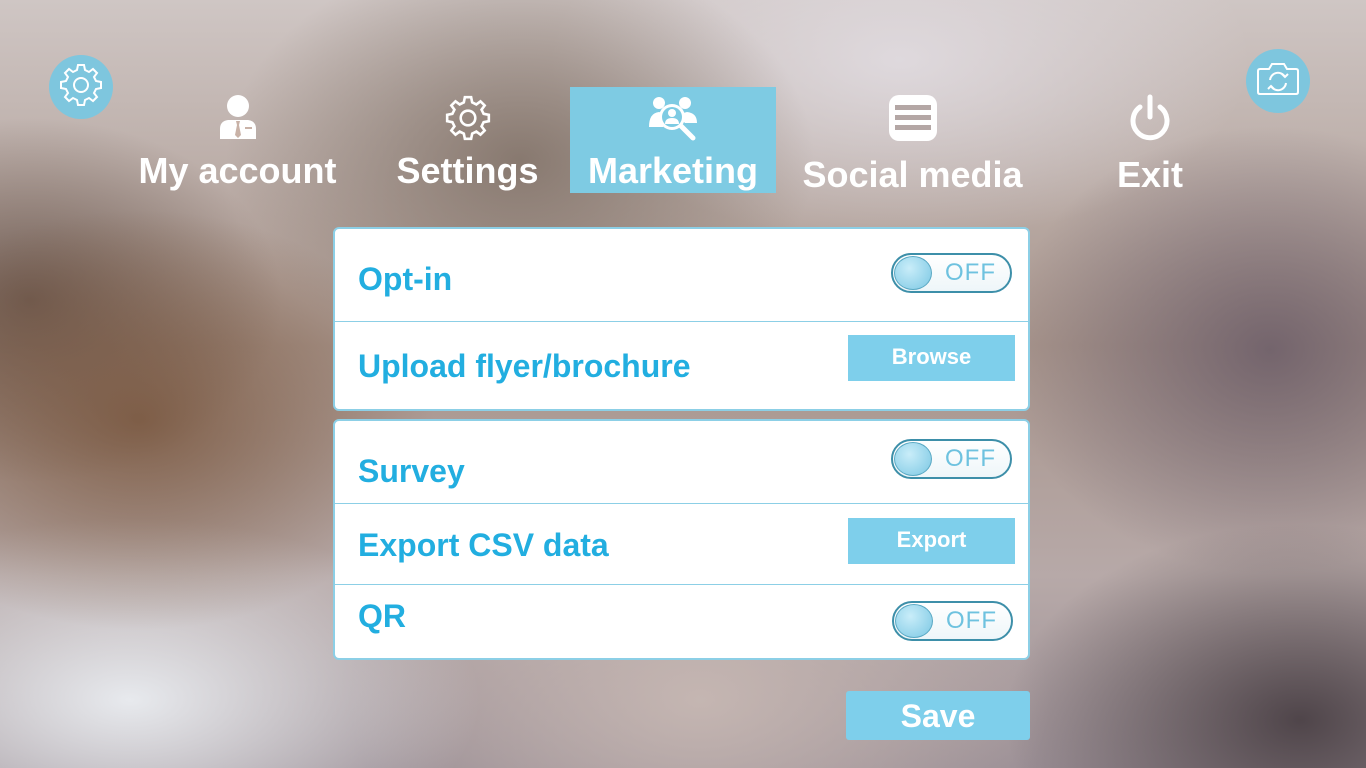 Image resolution: width=1366 pixels, height=768 pixels. I want to click on save-button: Save, so click(938, 715).